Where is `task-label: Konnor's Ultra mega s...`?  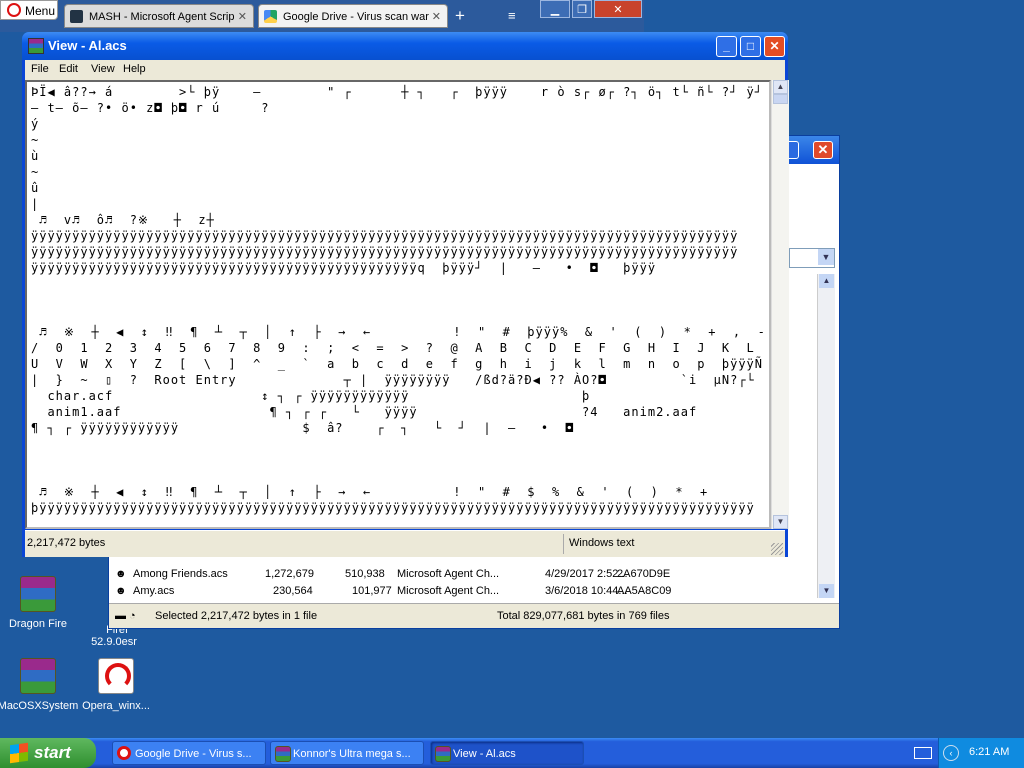 task-label: Konnor's Ultra mega s... is located at coordinates (352, 754).